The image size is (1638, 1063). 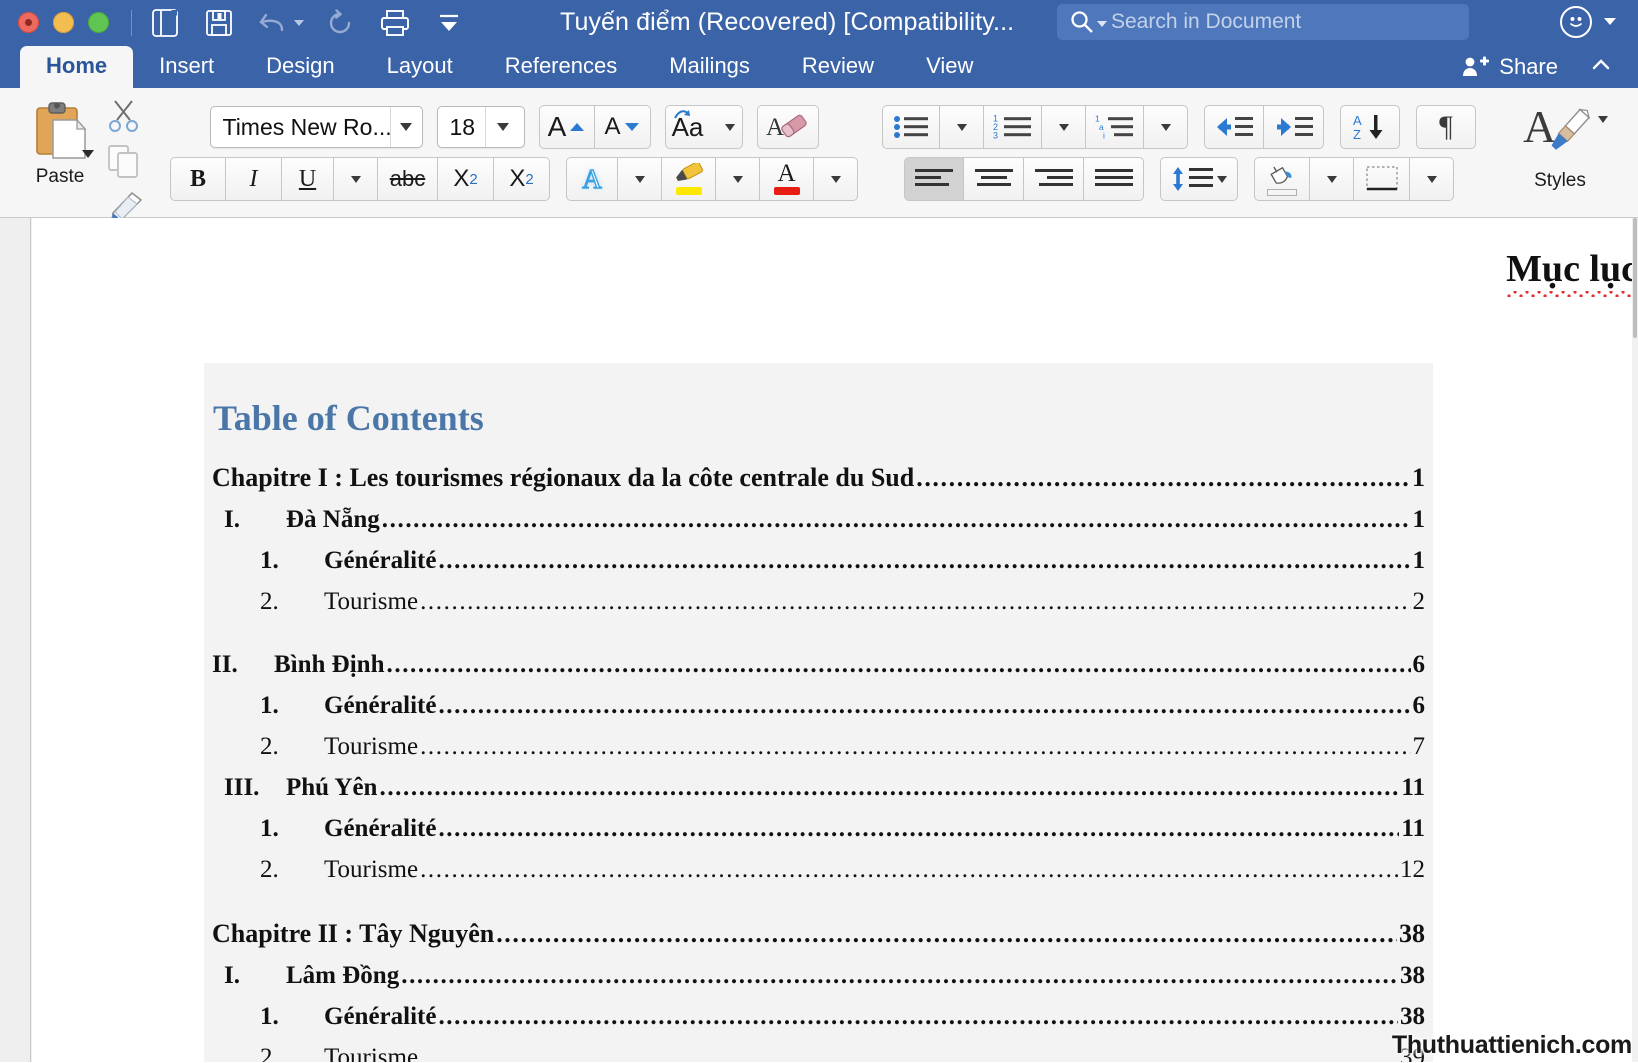 I want to click on underline-button: U, so click(x=308, y=179).